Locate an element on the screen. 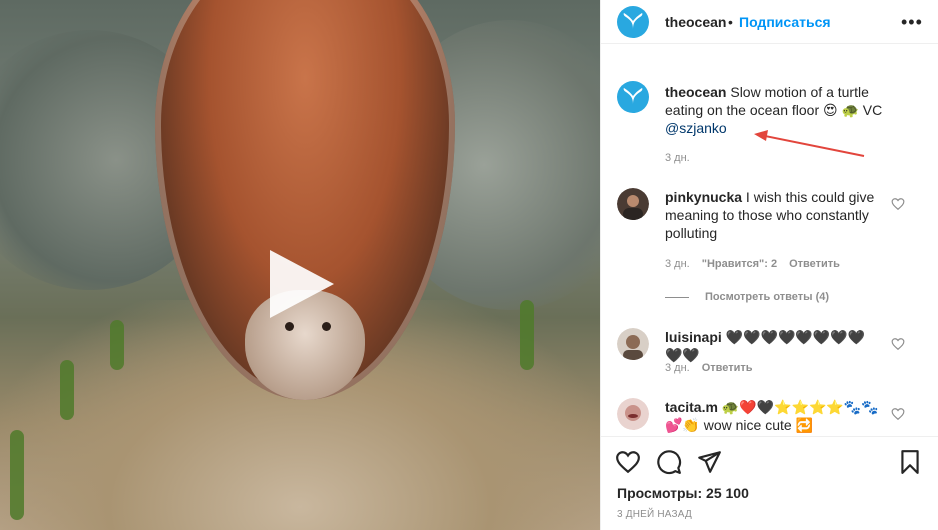  comment-text: luisinapi 🖤🖤🖤🖤🖤🖤🖤🖤🖤🖤 is located at coordinates (773, 346).